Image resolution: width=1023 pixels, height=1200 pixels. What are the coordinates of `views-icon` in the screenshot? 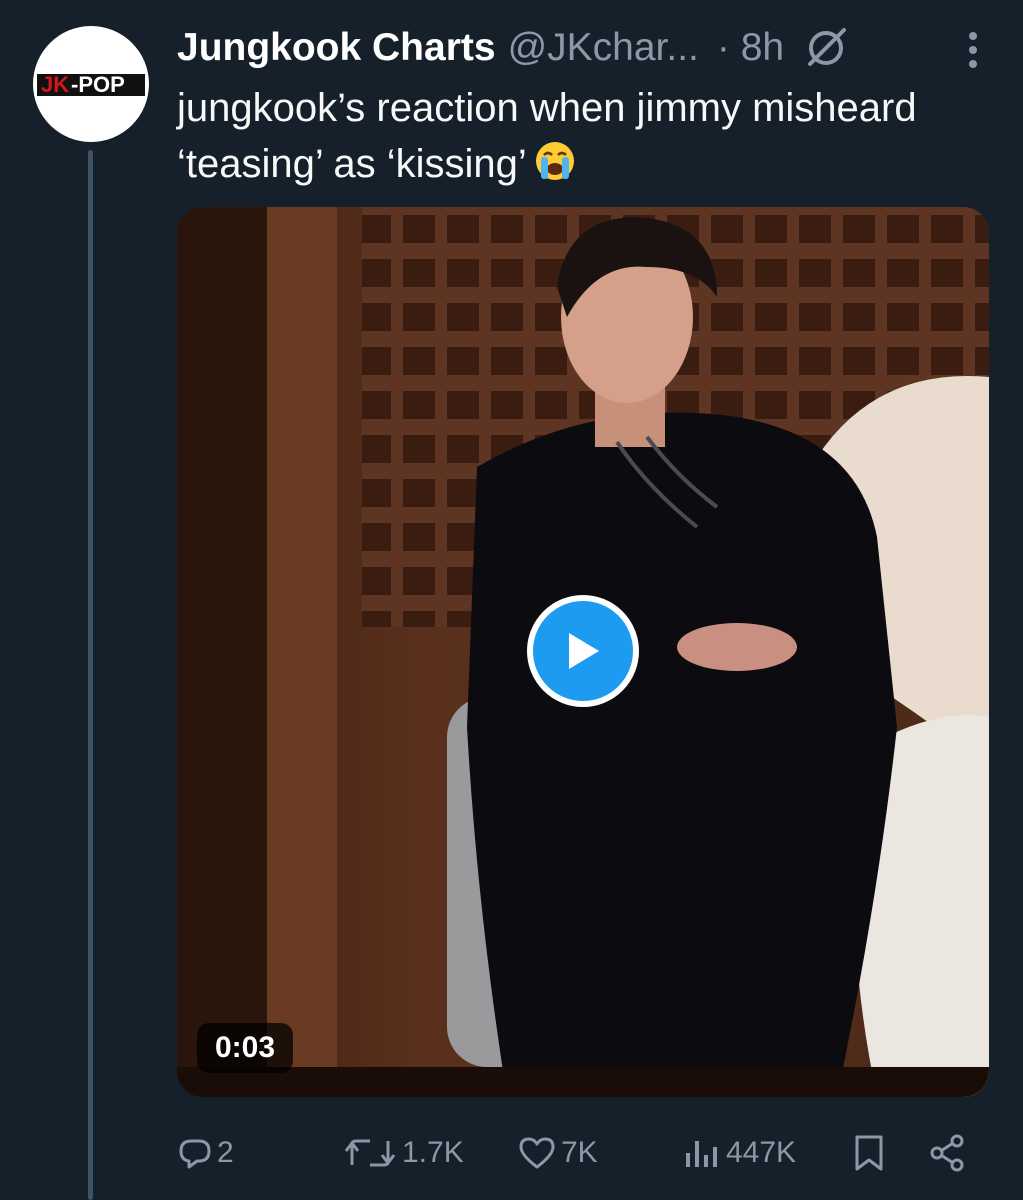 It's located at (701, 1154).